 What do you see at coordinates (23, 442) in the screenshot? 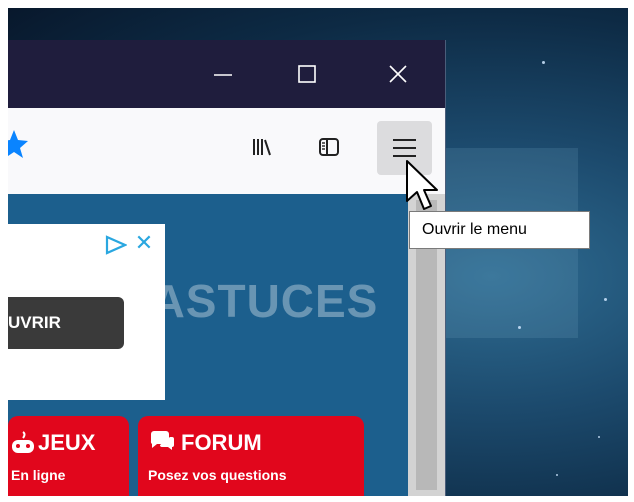
I see `gamepad-icon` at bounding box center [23, 442].